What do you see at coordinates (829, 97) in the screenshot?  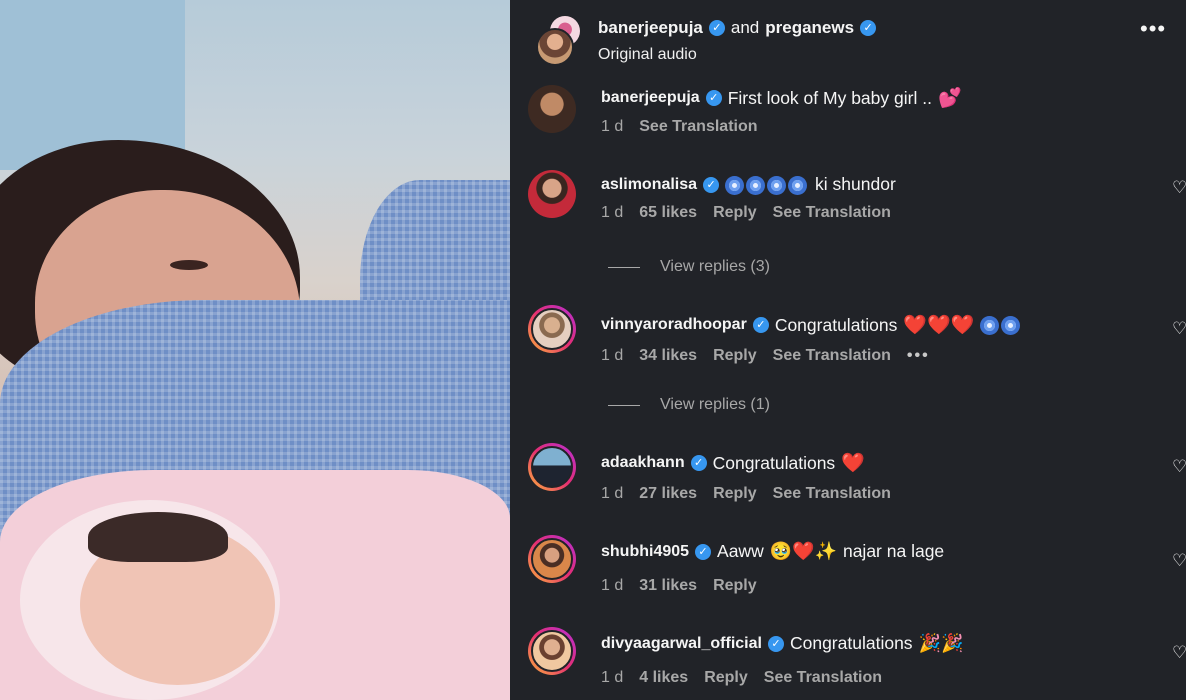 I see `comment-text: First look of My baby girl ..` at bounding box center [829, 97].